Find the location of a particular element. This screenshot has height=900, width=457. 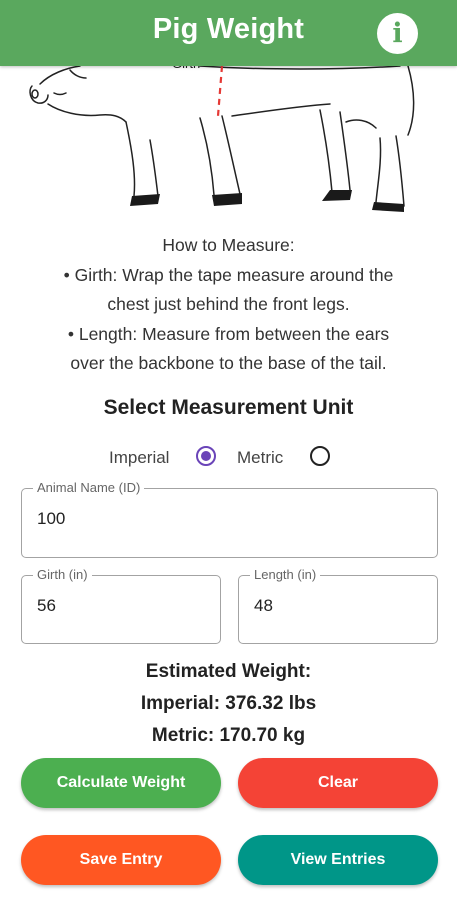

animal-name-input is located at coordinates (232, 519).